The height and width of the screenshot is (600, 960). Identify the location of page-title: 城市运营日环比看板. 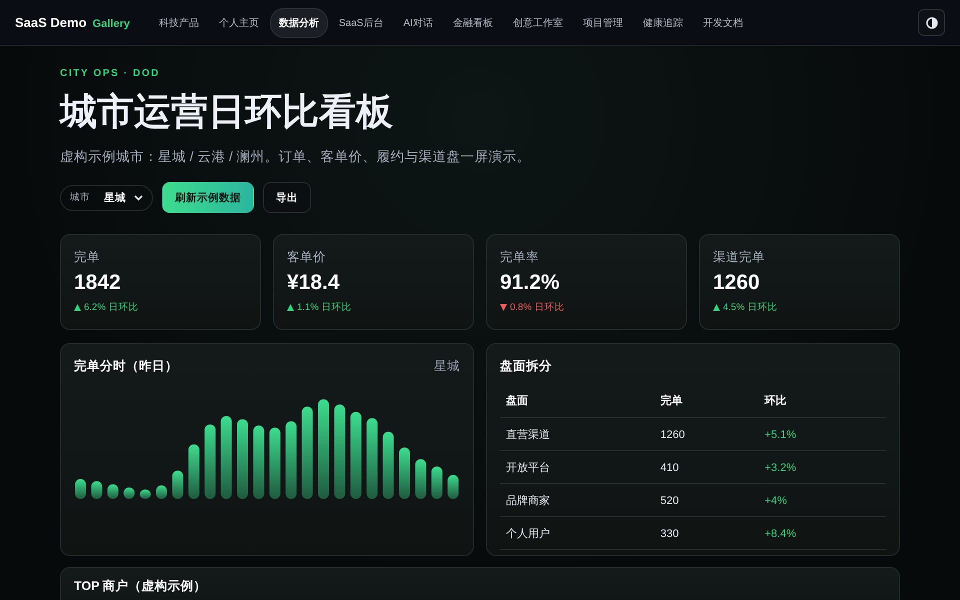
(227, 112).